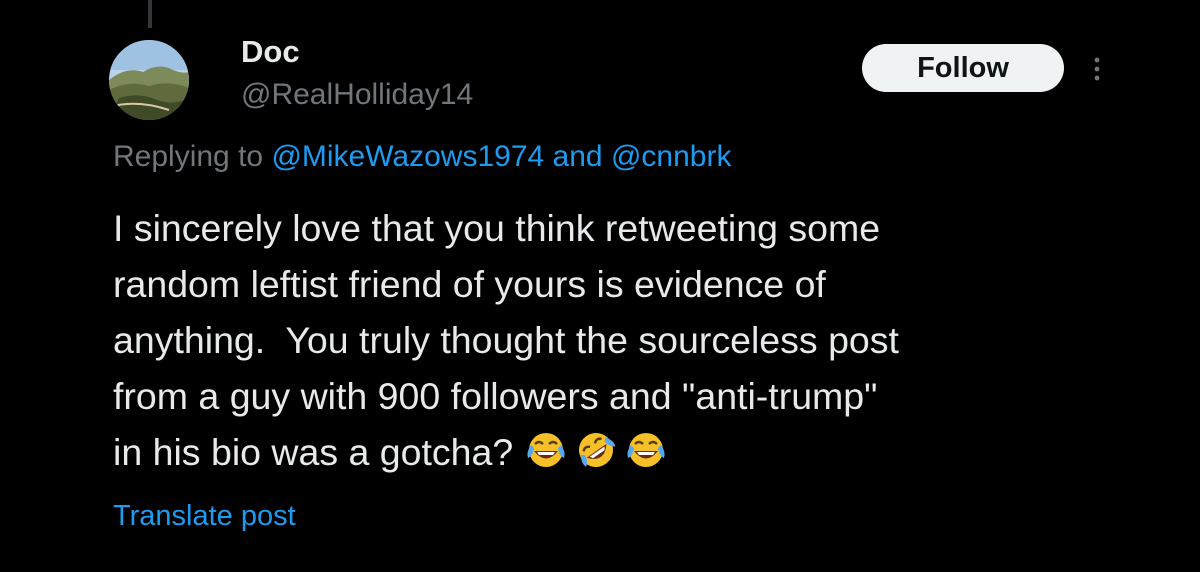 The image size is (1200, 572). I want to click on landscape-avatar-icon, so click(149, 80).